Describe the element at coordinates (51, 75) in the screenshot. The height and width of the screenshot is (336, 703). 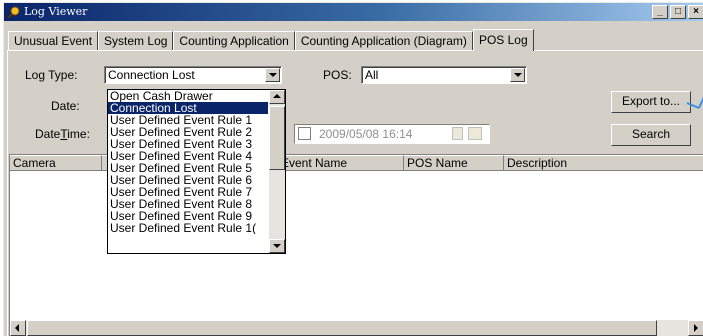
I see `log-type-label: Log Type:` at that location.